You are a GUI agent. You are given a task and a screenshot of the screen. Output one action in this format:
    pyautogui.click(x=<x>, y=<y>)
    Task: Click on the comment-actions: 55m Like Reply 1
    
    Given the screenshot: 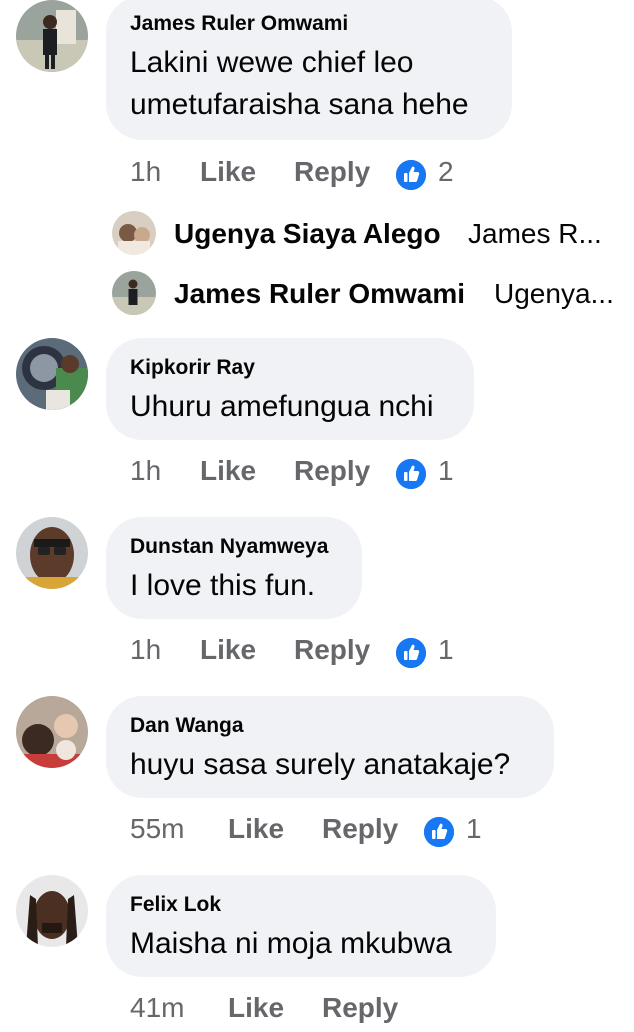 What is the action you would take?
    pyautogui.click(x=350, y=833)
    